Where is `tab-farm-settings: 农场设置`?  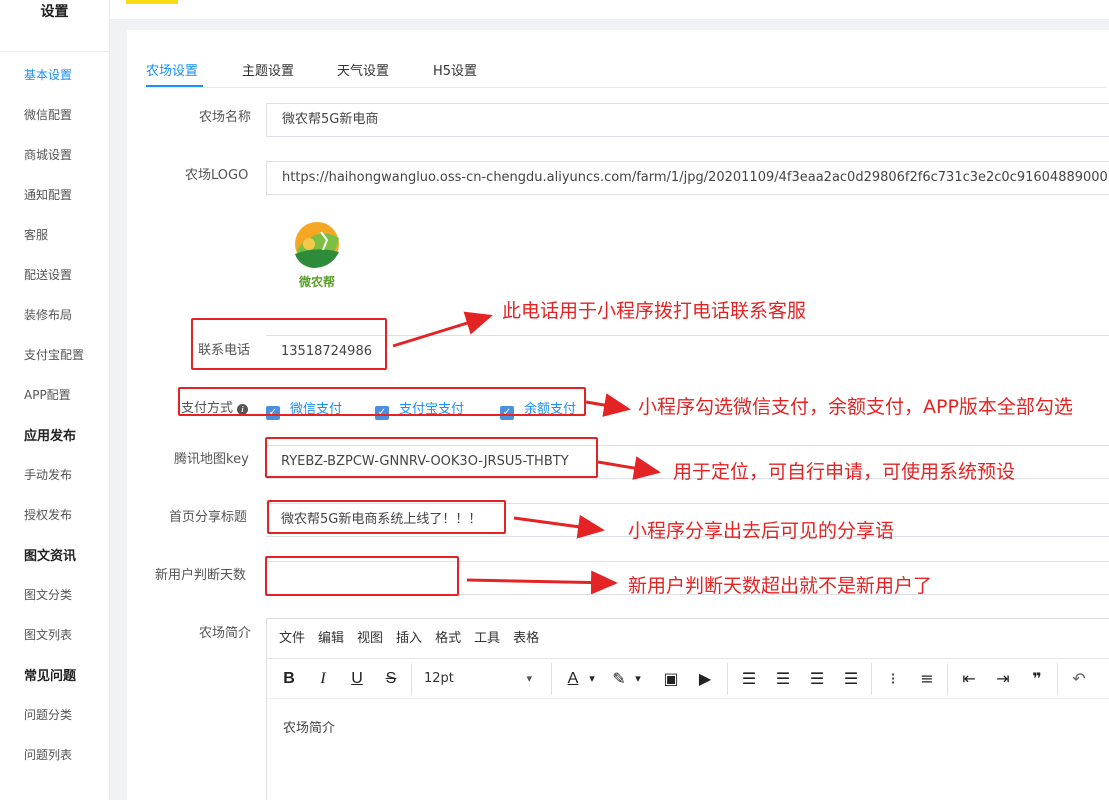 tab-farm-settings: 农场设置 is located at coordinates (172, 69).